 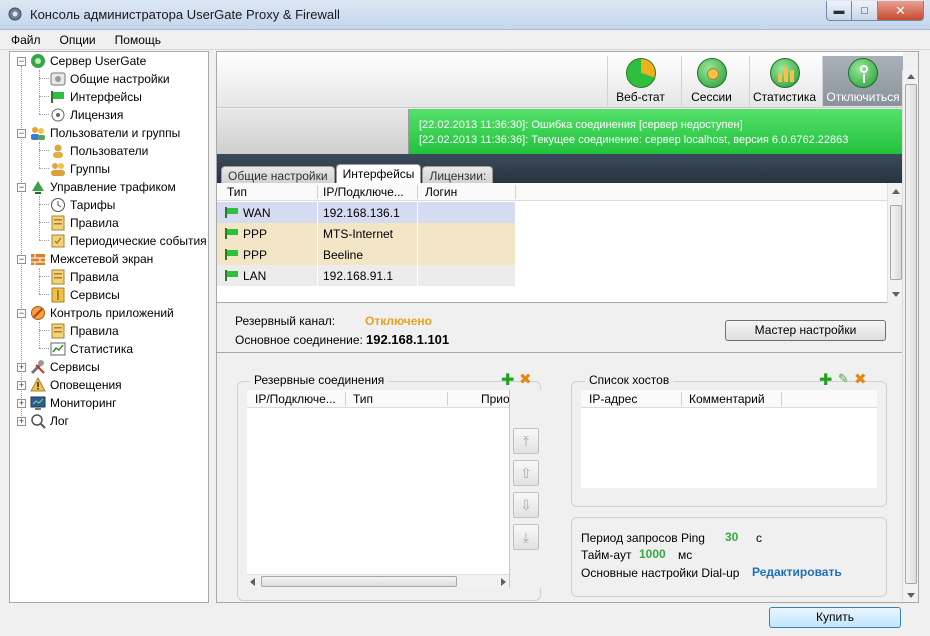 I want to click on tree-node-monitoring: Мониторинг, so click(x=73, y=403).